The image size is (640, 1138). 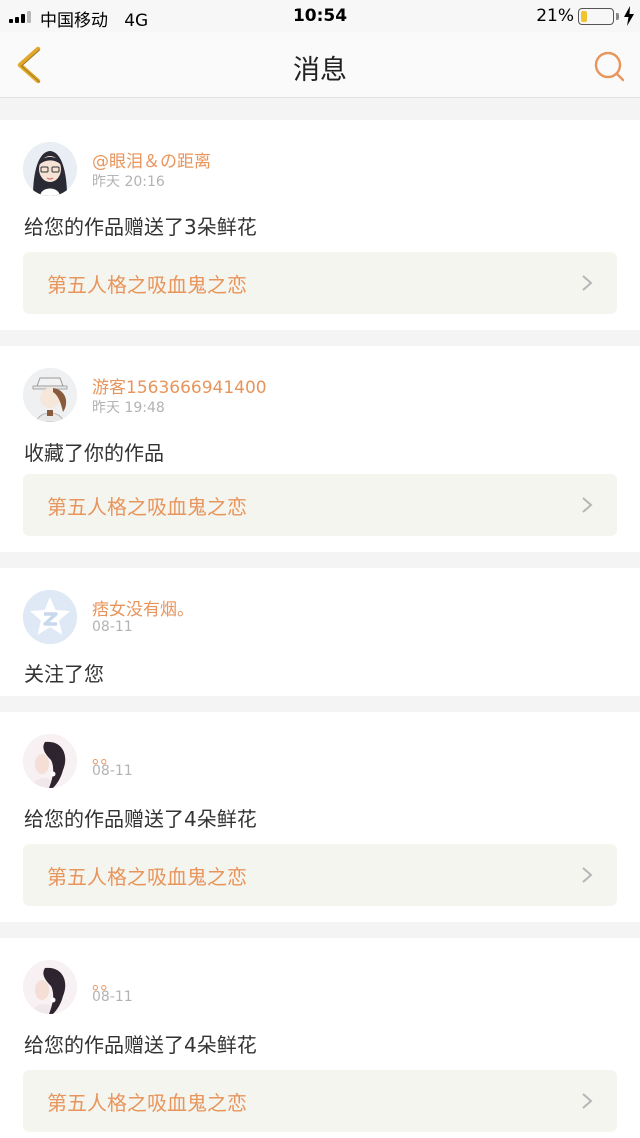 What do you see at coordinates (128, 182) in the screenshot?
I see `message-time: 昨天 20:16` at bounding box center [128, 182].